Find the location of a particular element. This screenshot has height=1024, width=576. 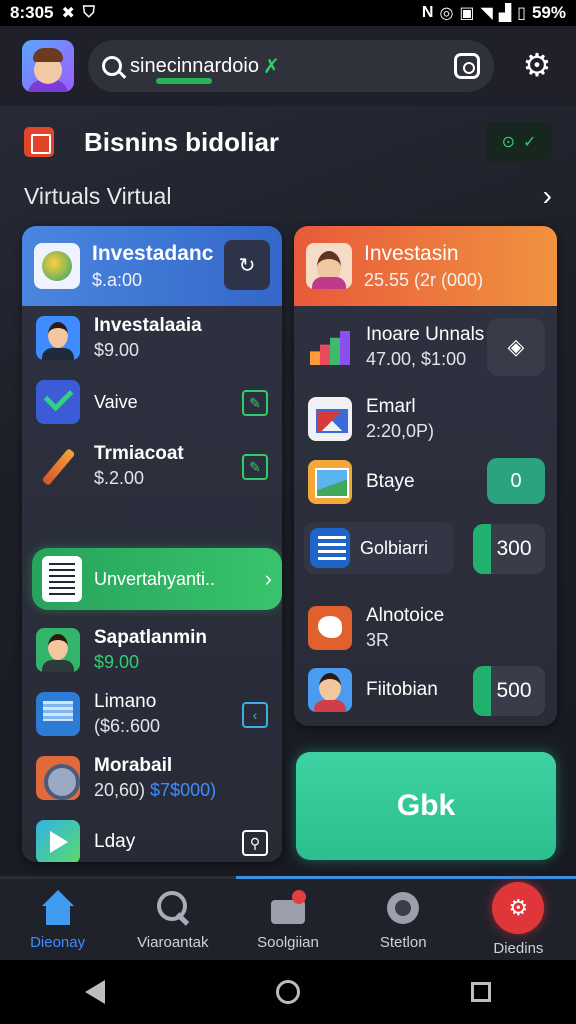

disk-icon is located at coordinates (58, 778).